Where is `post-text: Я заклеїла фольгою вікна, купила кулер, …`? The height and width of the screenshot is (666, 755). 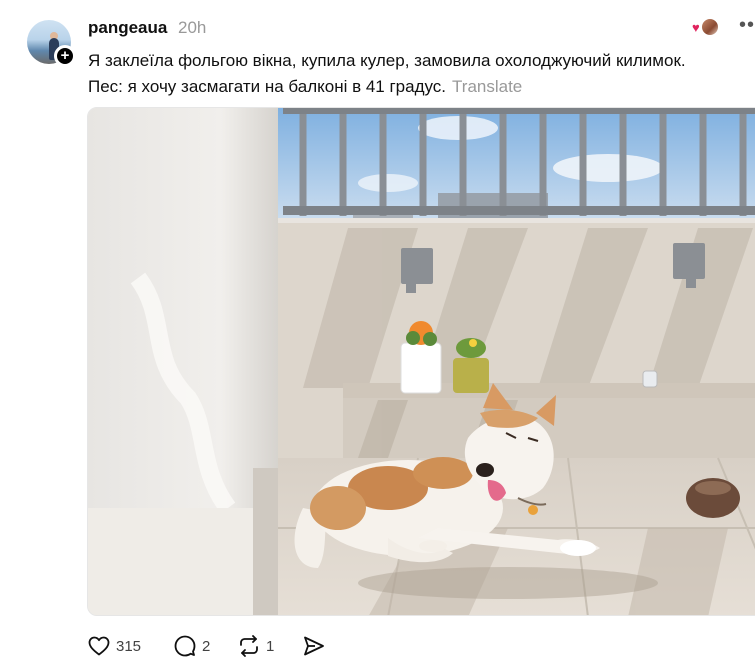
post-text: Я заклеїла фольгою вікна, купила кулер, … is located at coordinates (420, 74).